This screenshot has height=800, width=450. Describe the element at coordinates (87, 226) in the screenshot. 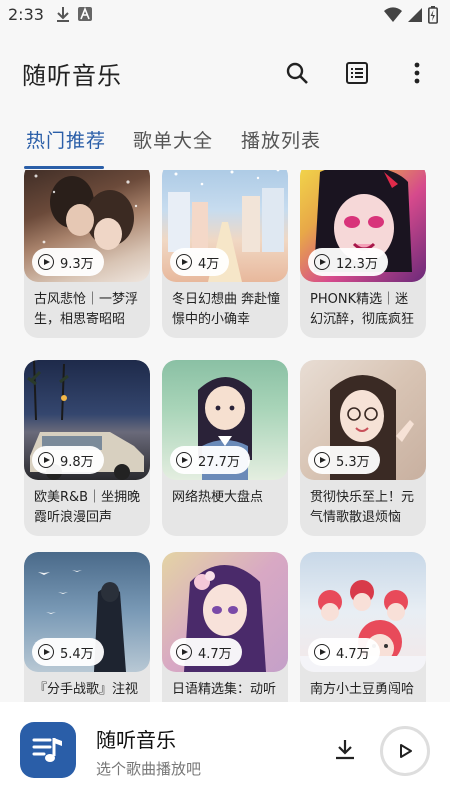

I see `cover-image: 9.3万` at that location.